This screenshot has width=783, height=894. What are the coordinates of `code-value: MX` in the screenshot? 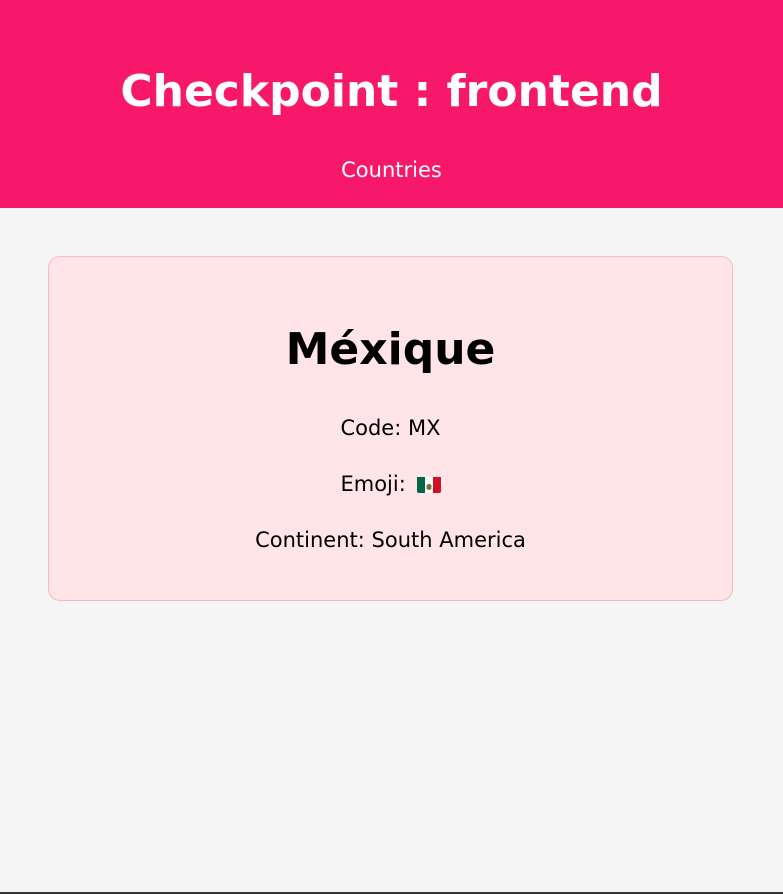 It's located at (424, 428).